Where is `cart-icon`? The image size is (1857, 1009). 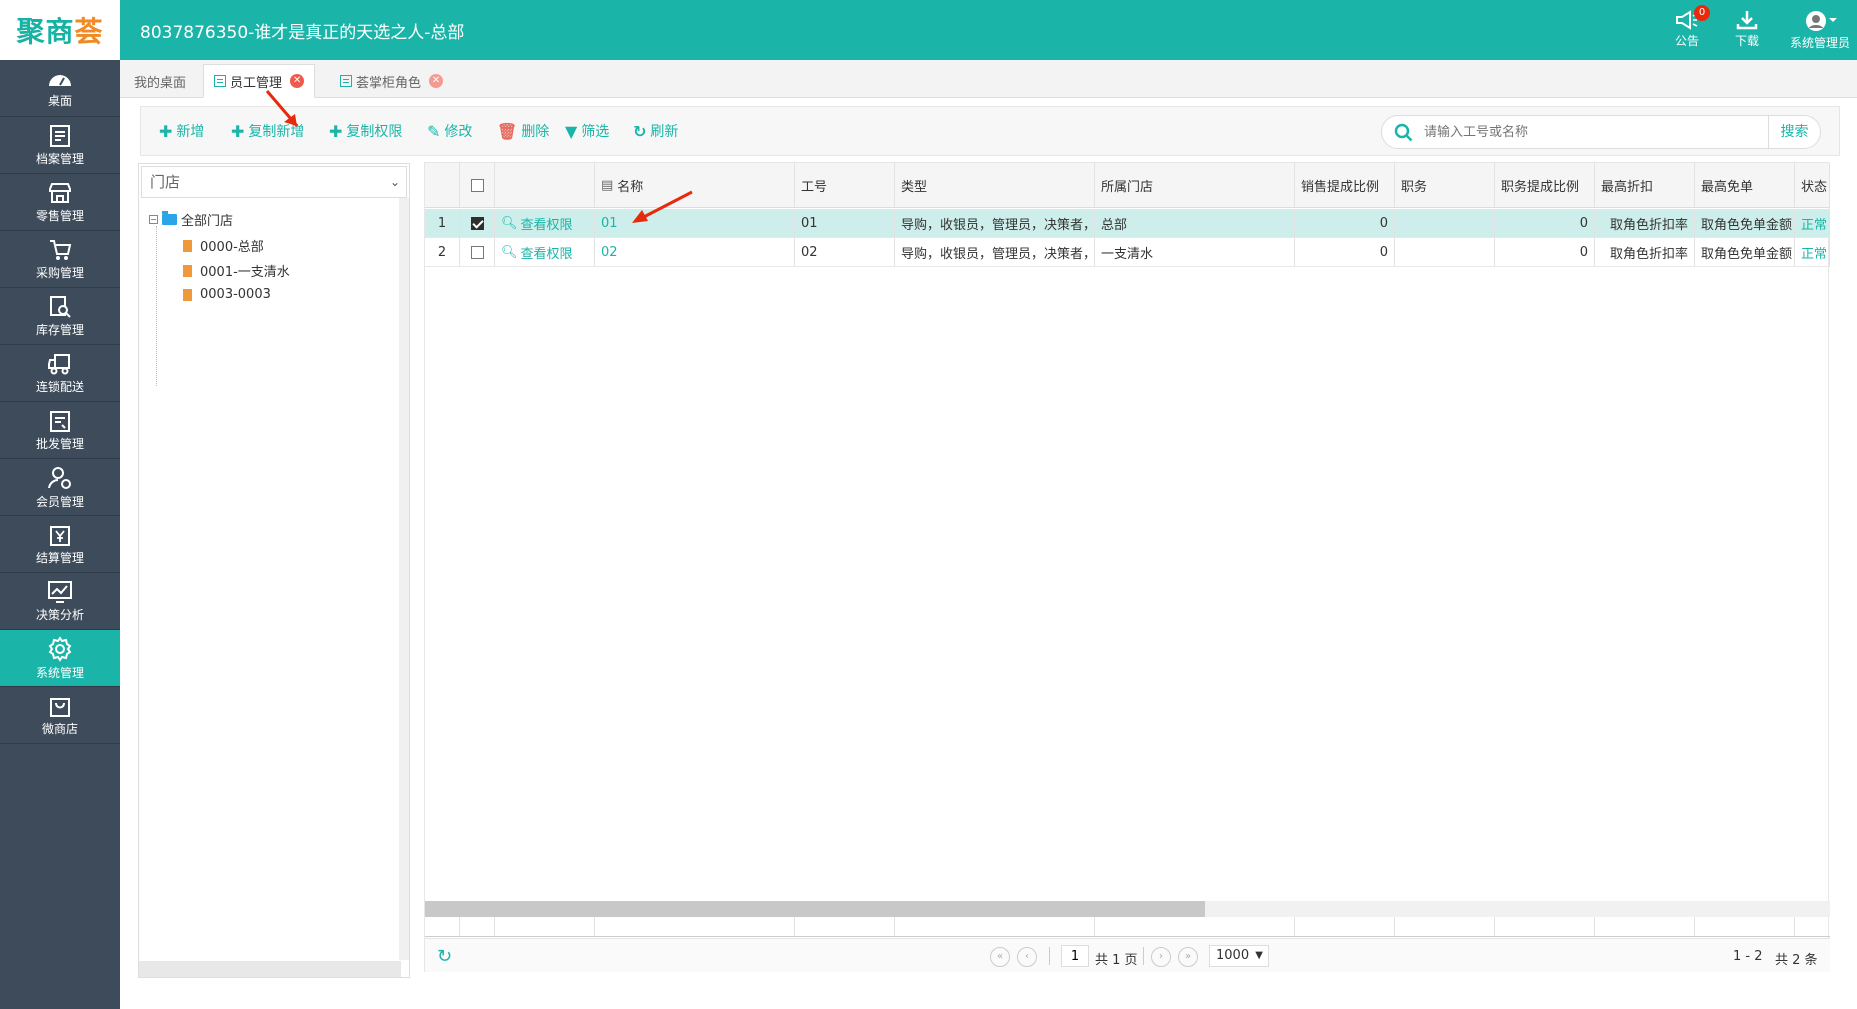
cart-icon is located at coordinates (61, 249).